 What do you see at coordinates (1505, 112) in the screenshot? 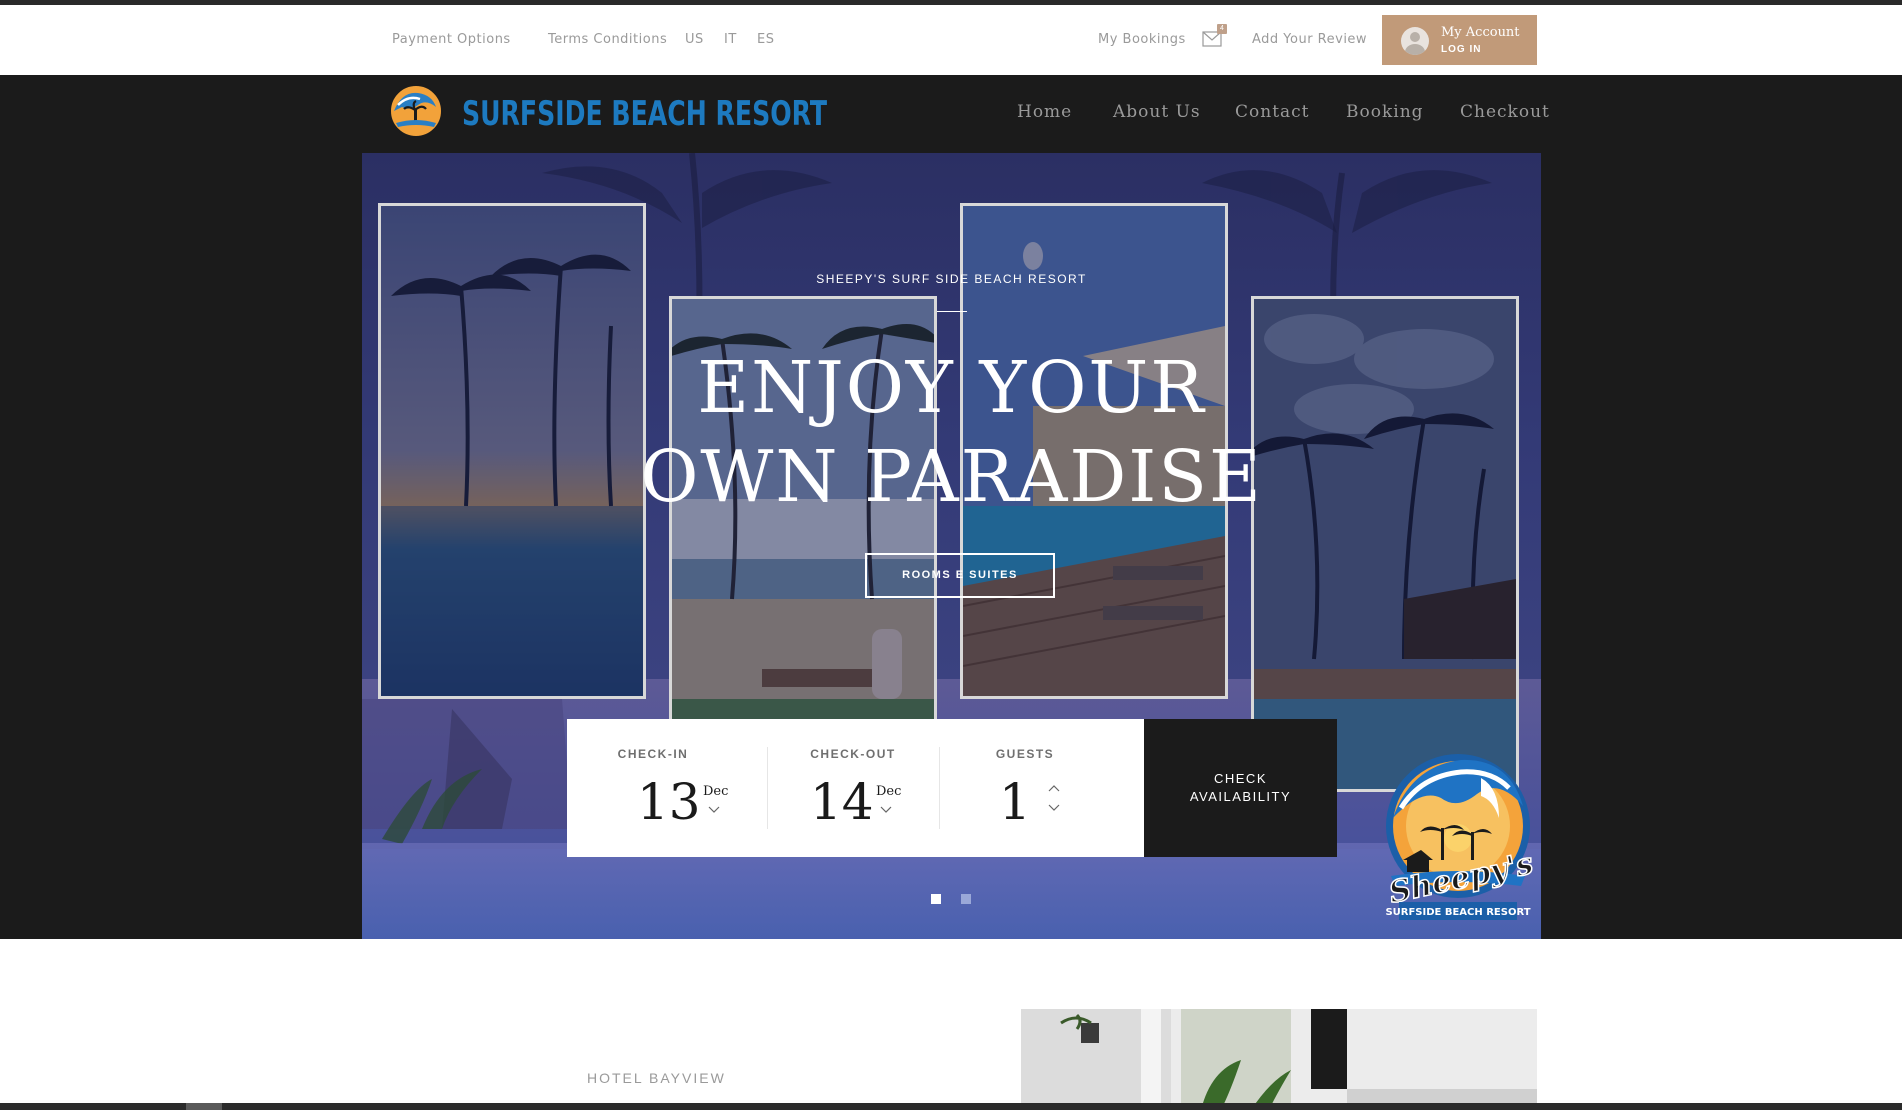
I see `nav-checkout: Checkout` at bounding box center [1505, 112].